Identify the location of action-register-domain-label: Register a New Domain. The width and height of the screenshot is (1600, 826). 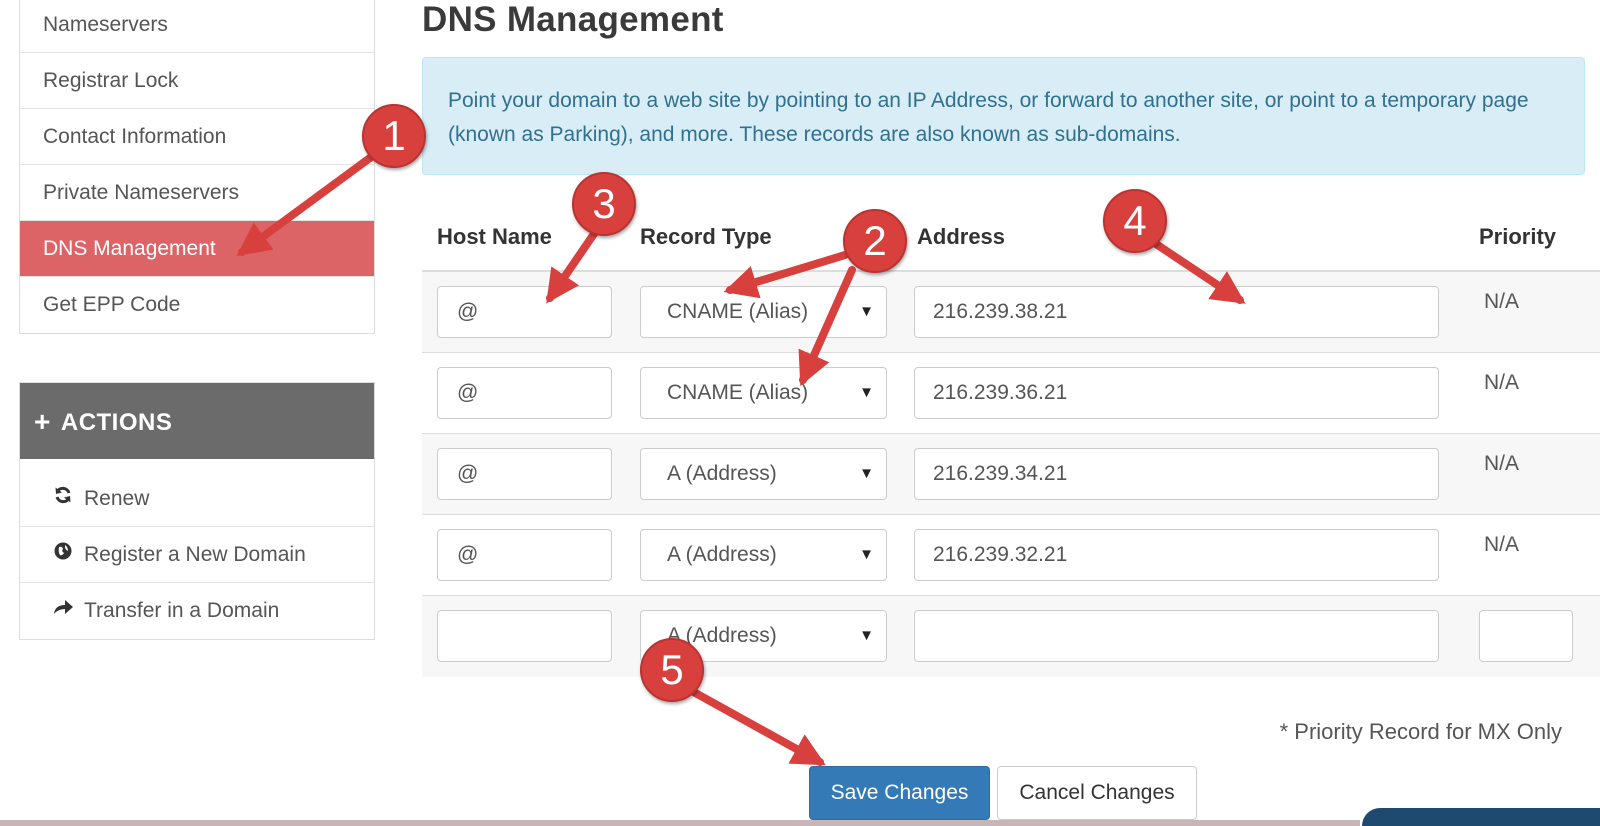
(195, 554).